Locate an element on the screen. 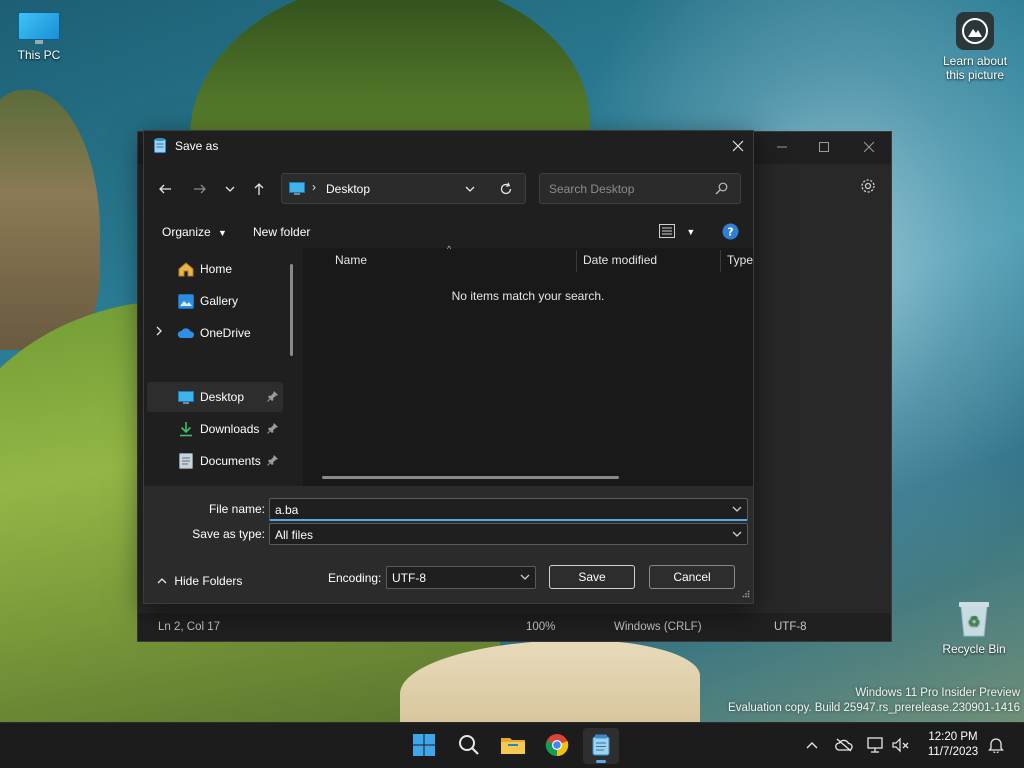 Image resolution: width=1024 pixels, height=768 pixels. empty-folder-message: No items match your search. is located at coordinates (528, 296).